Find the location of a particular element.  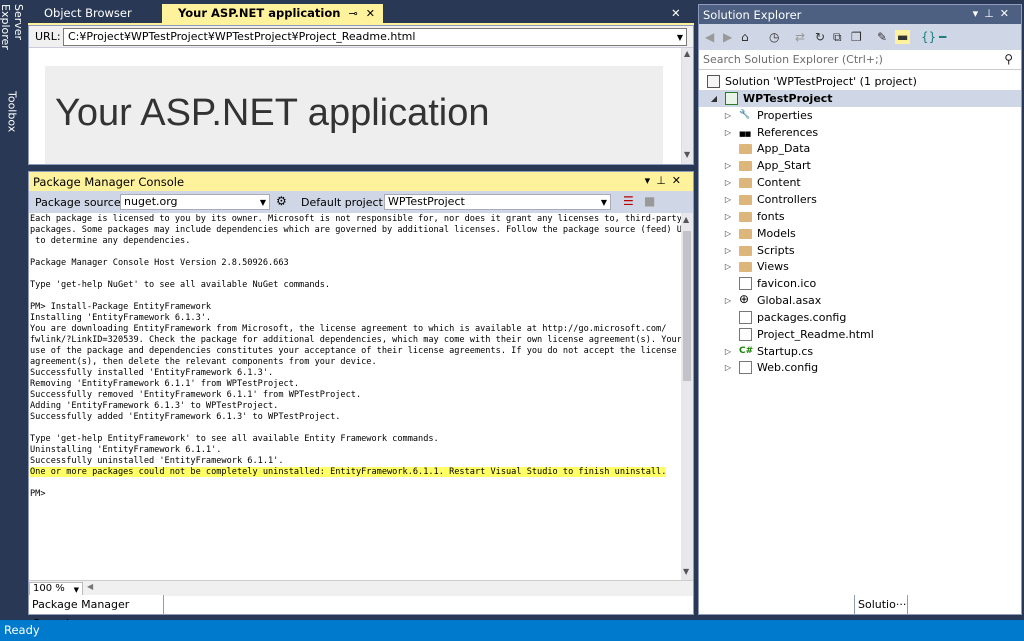

se-bottom-tab: Solutio··· is located at coordinates (881, 605).